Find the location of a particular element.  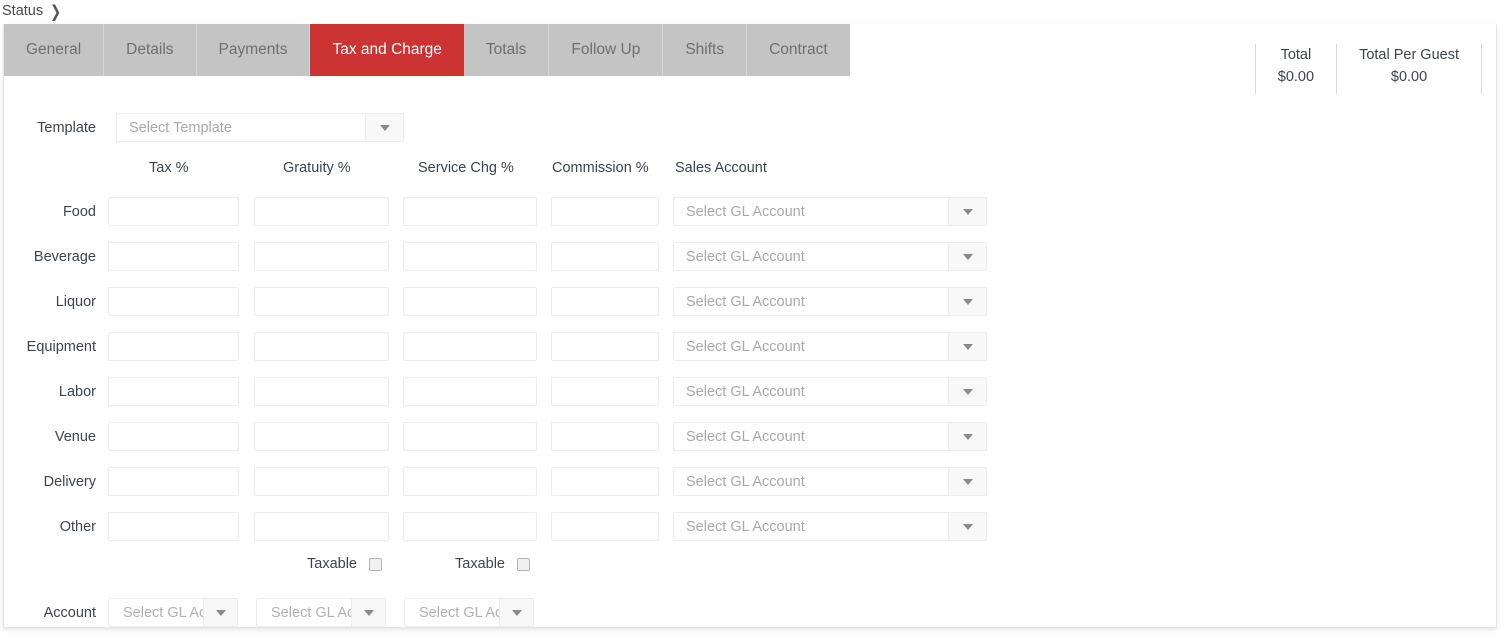

input-beverage-gratuity is located at coordinates (321, 256).